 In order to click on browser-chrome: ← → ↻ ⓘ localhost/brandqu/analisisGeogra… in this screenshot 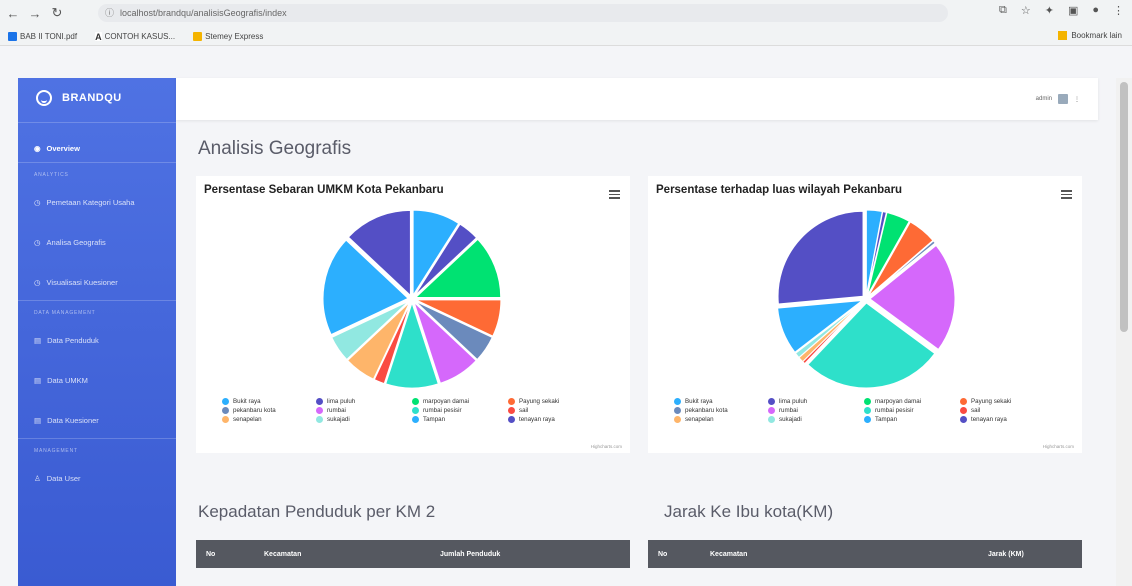, I will do `click(566, 23)`.